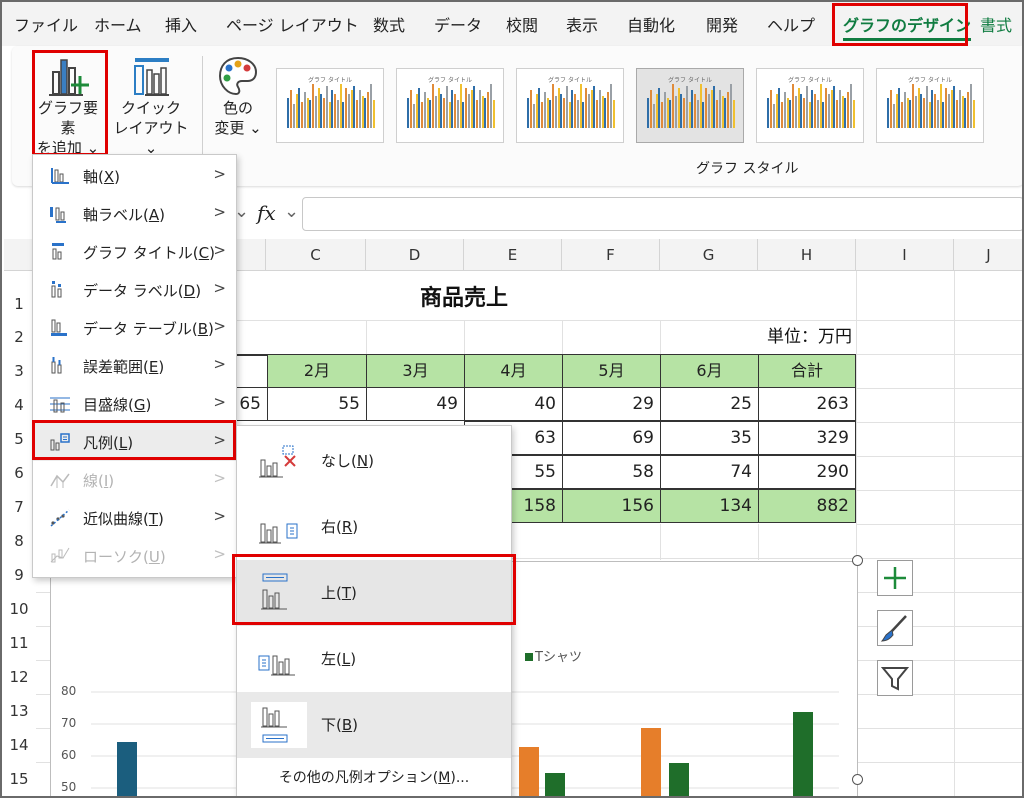 The width and height of the screenshot is (1024, 798). I want to click on row-header-9: 9, so click(19, 575).